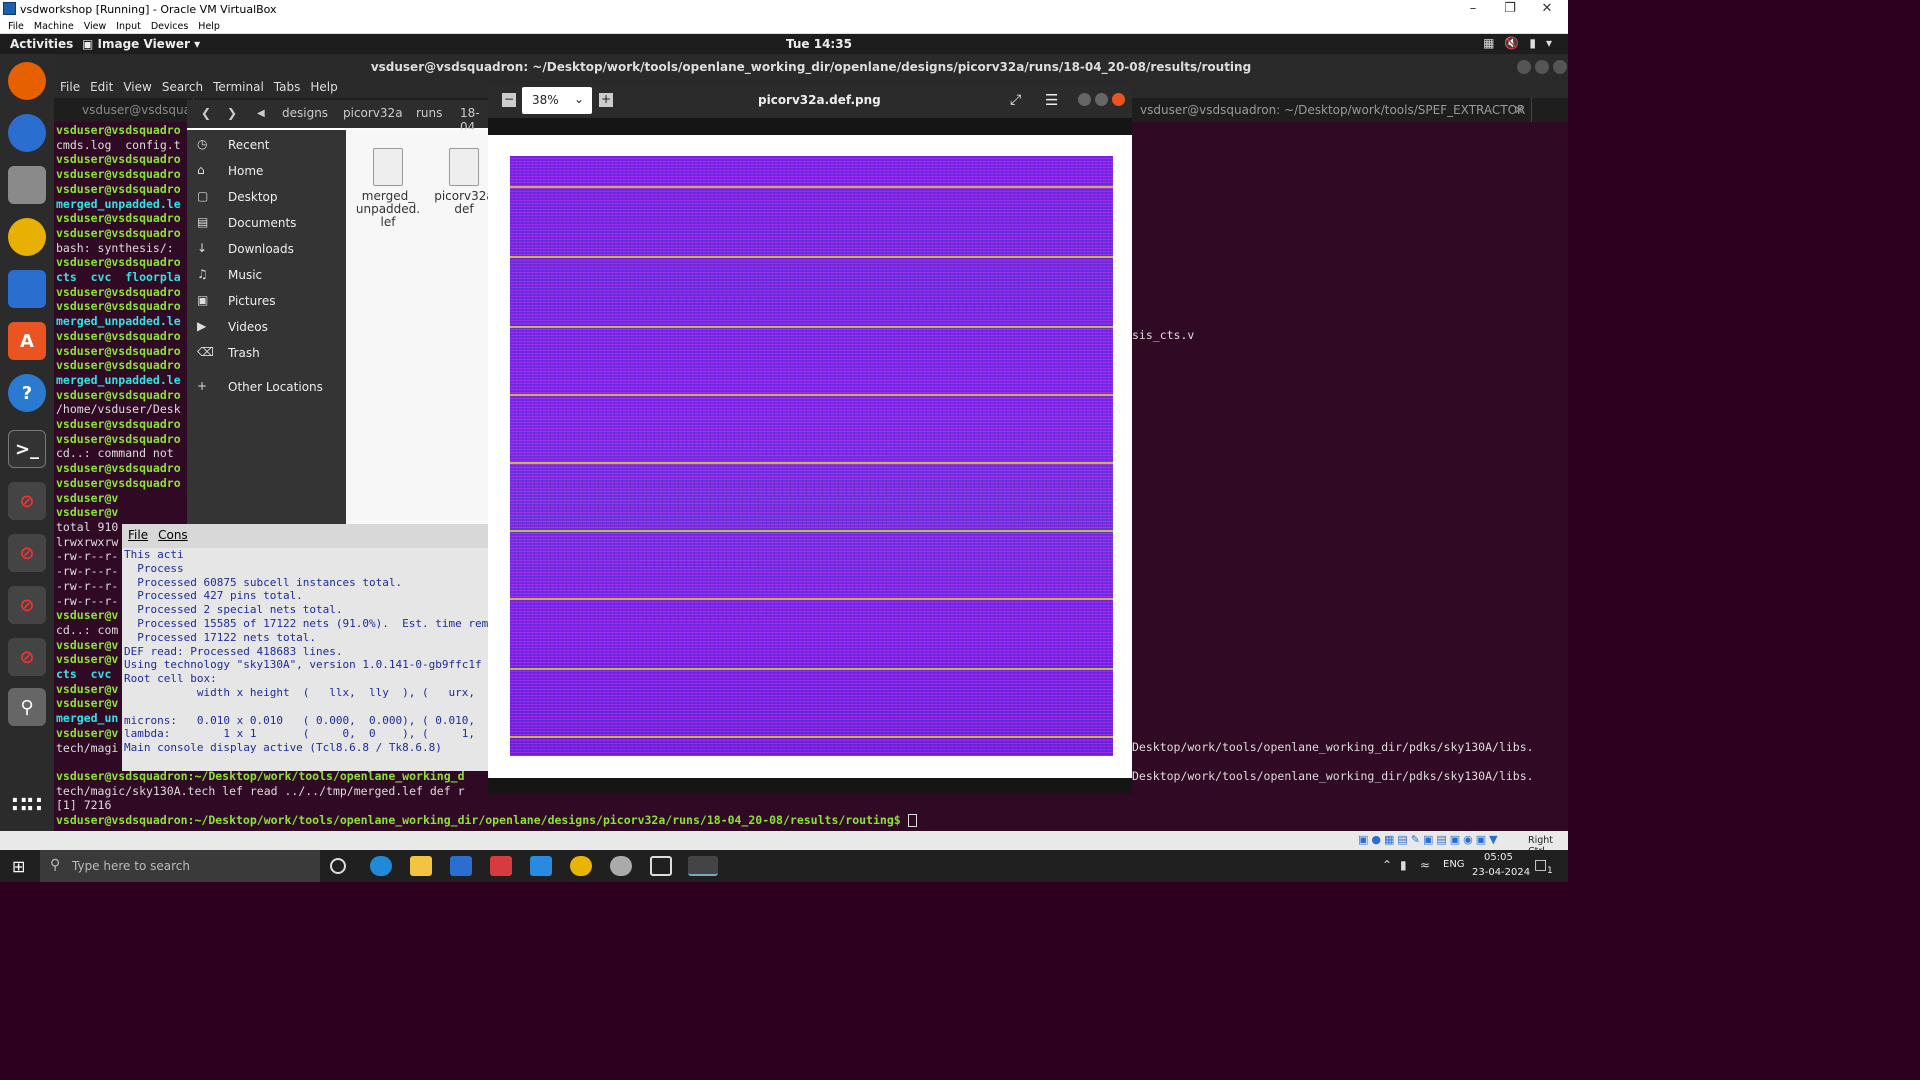 The height and width of the screenshot is (1080, 1920). What do you see at coordinates (138, 535) in the screenshot?
I see `console-menu-file: File` at bounding box center [138, 535].